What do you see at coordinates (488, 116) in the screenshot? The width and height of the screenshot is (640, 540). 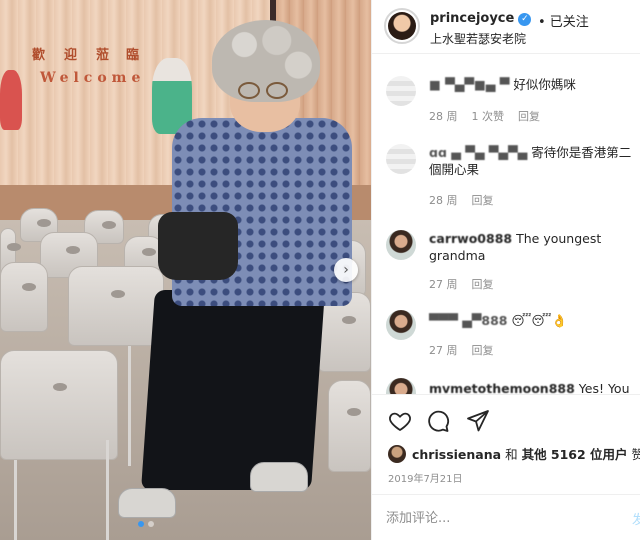 I see `comment-like-count: 1 次赞` at bounding box center [488, 116].